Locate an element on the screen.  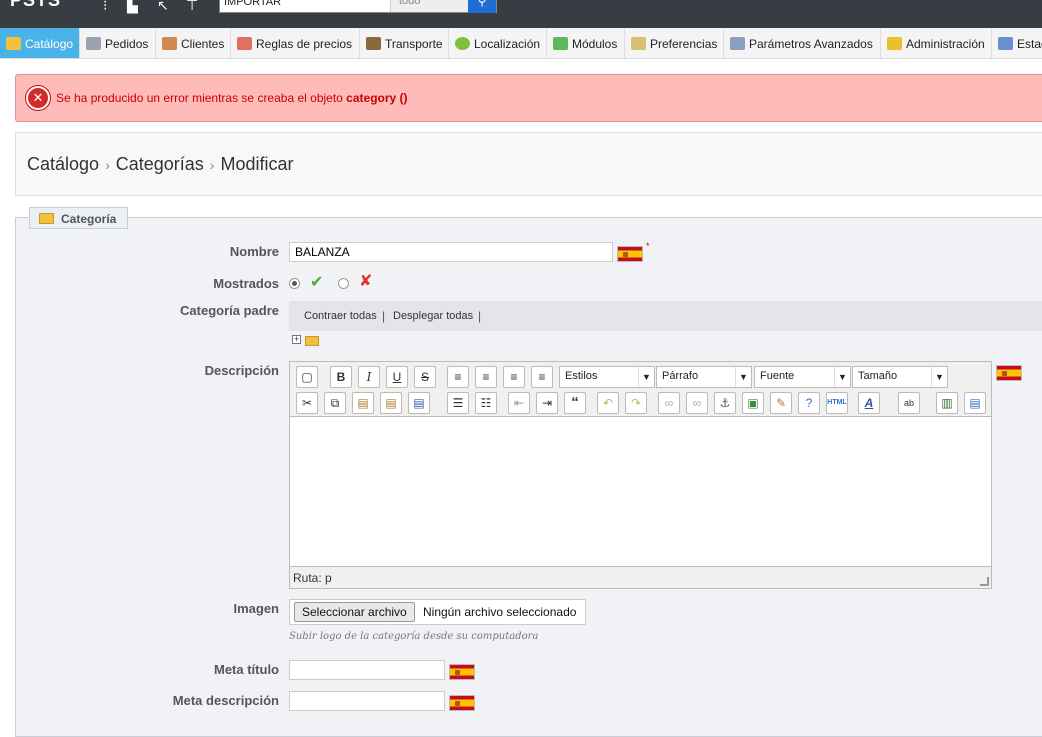
search-button: ⚲ is located at coordinates (482, 6).